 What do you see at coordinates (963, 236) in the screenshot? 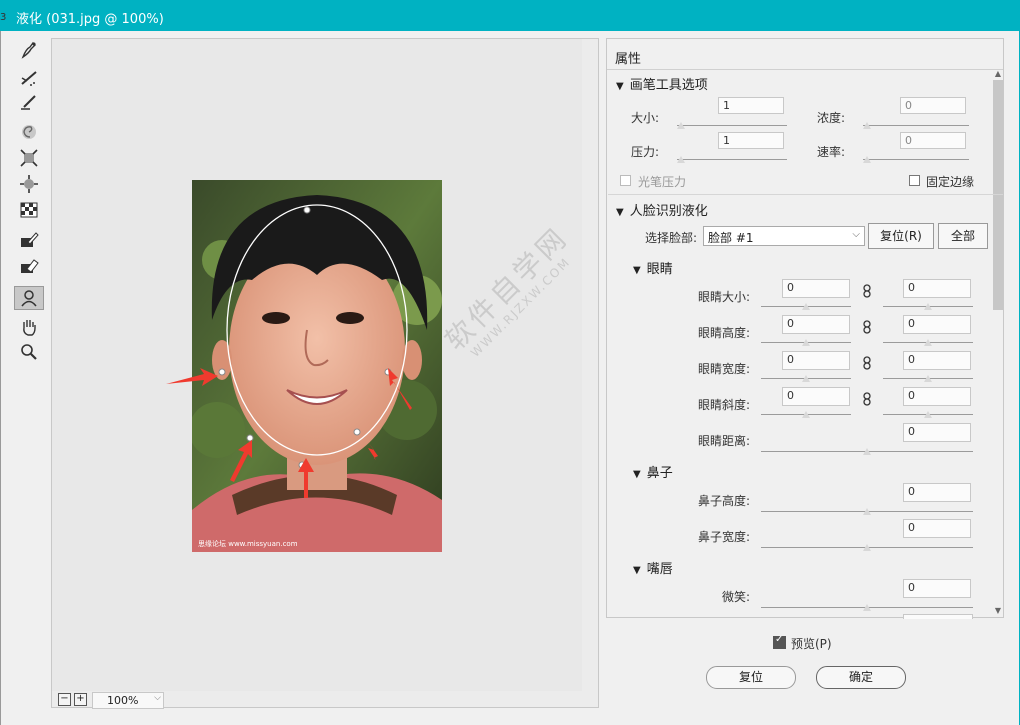
I see `face-all-button: 全部` at bounding box center [963, 236].